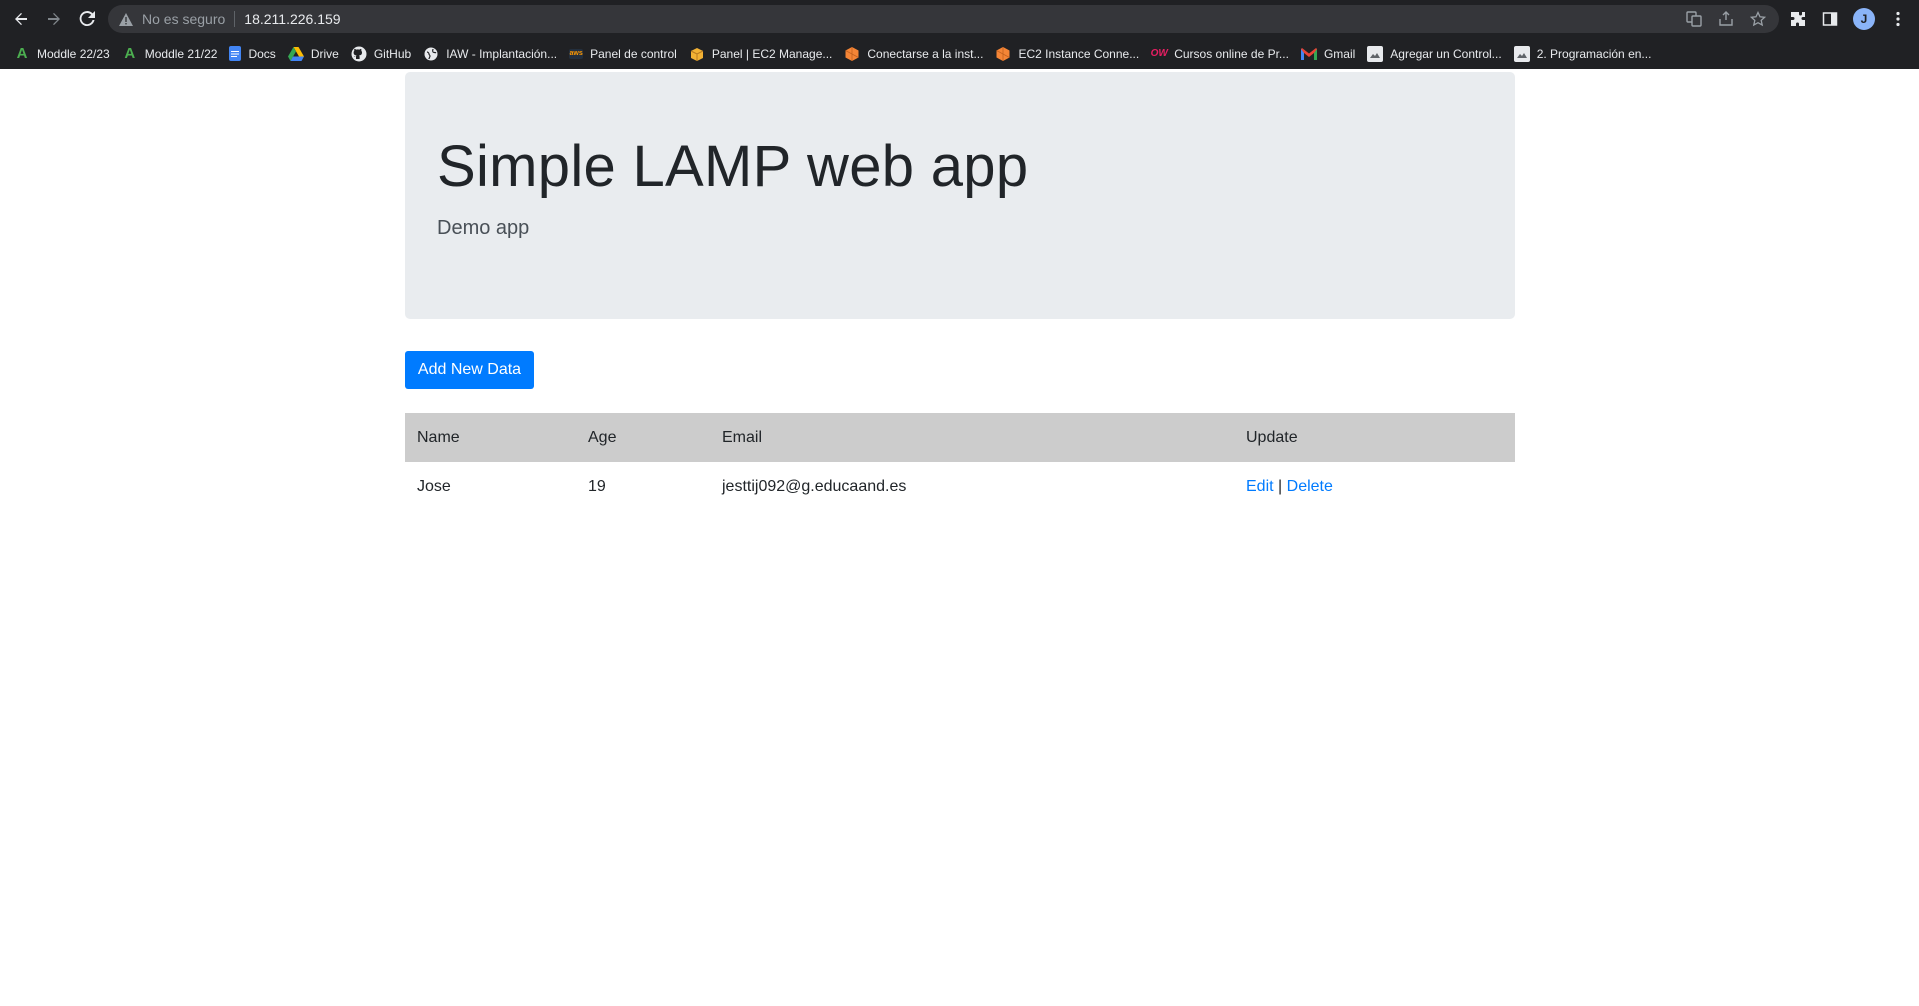 The height and width of the screenshot is (1006, 1919). What do you see at coordinates (392, 53) in the screenshot?
I see `bookmark-label: GitHub` at bounding box center [392, 53].